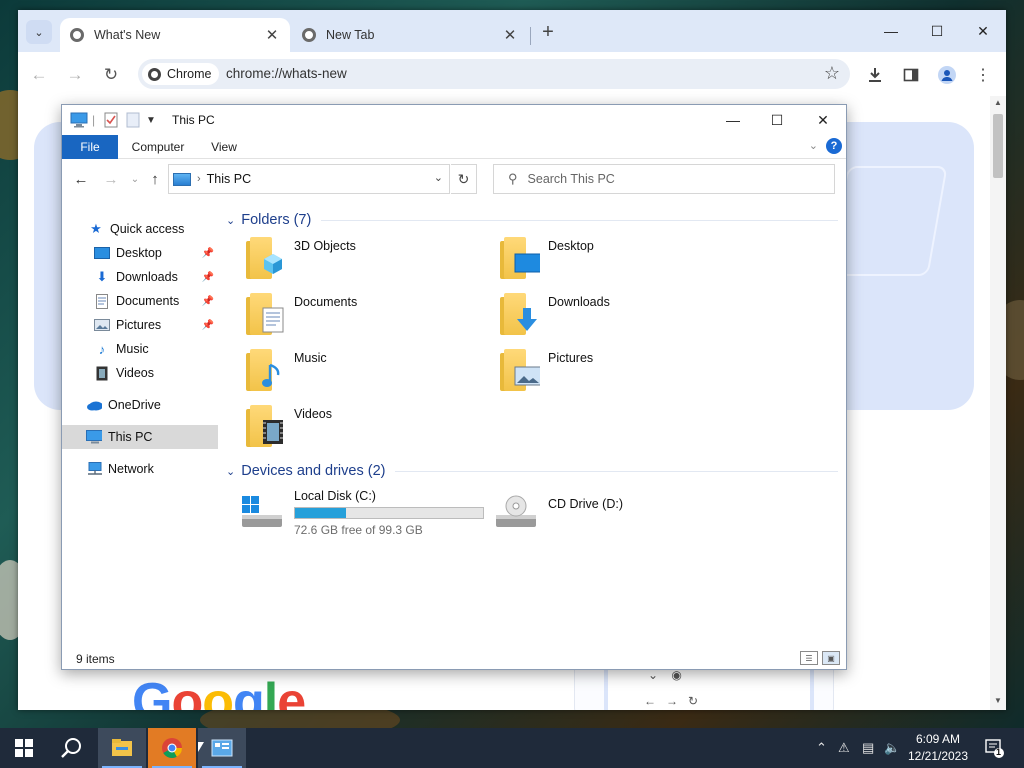 Image resolution: width=1024 pixels, height=768 pixels. What do you see at coordinates (464, 179) in the screenshot?
I see `explorer-refresh-button: ↻` at bounding box center [464, 179].